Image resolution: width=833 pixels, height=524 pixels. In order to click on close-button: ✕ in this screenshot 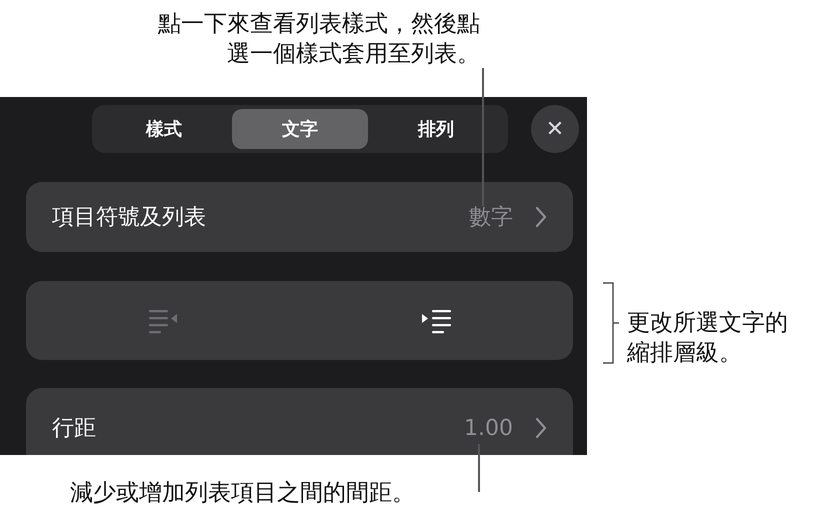, I will do `click(555, 129)`.